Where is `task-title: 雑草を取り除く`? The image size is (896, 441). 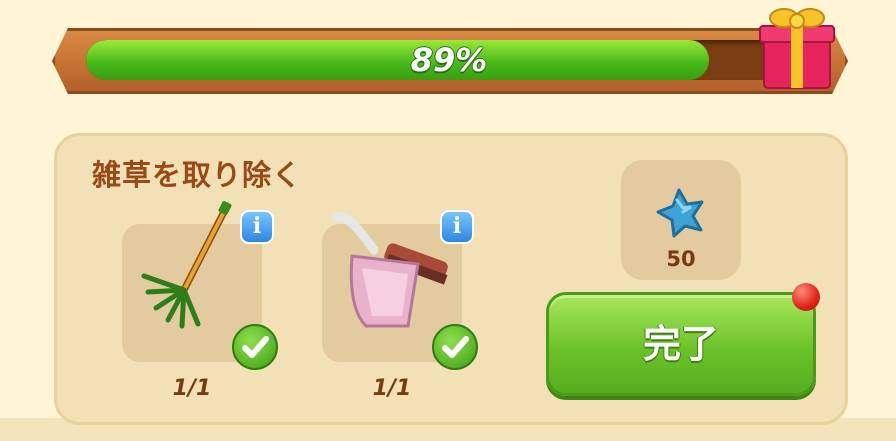 task-title: 雑草を取り除く is located at coordinates (197, 175).